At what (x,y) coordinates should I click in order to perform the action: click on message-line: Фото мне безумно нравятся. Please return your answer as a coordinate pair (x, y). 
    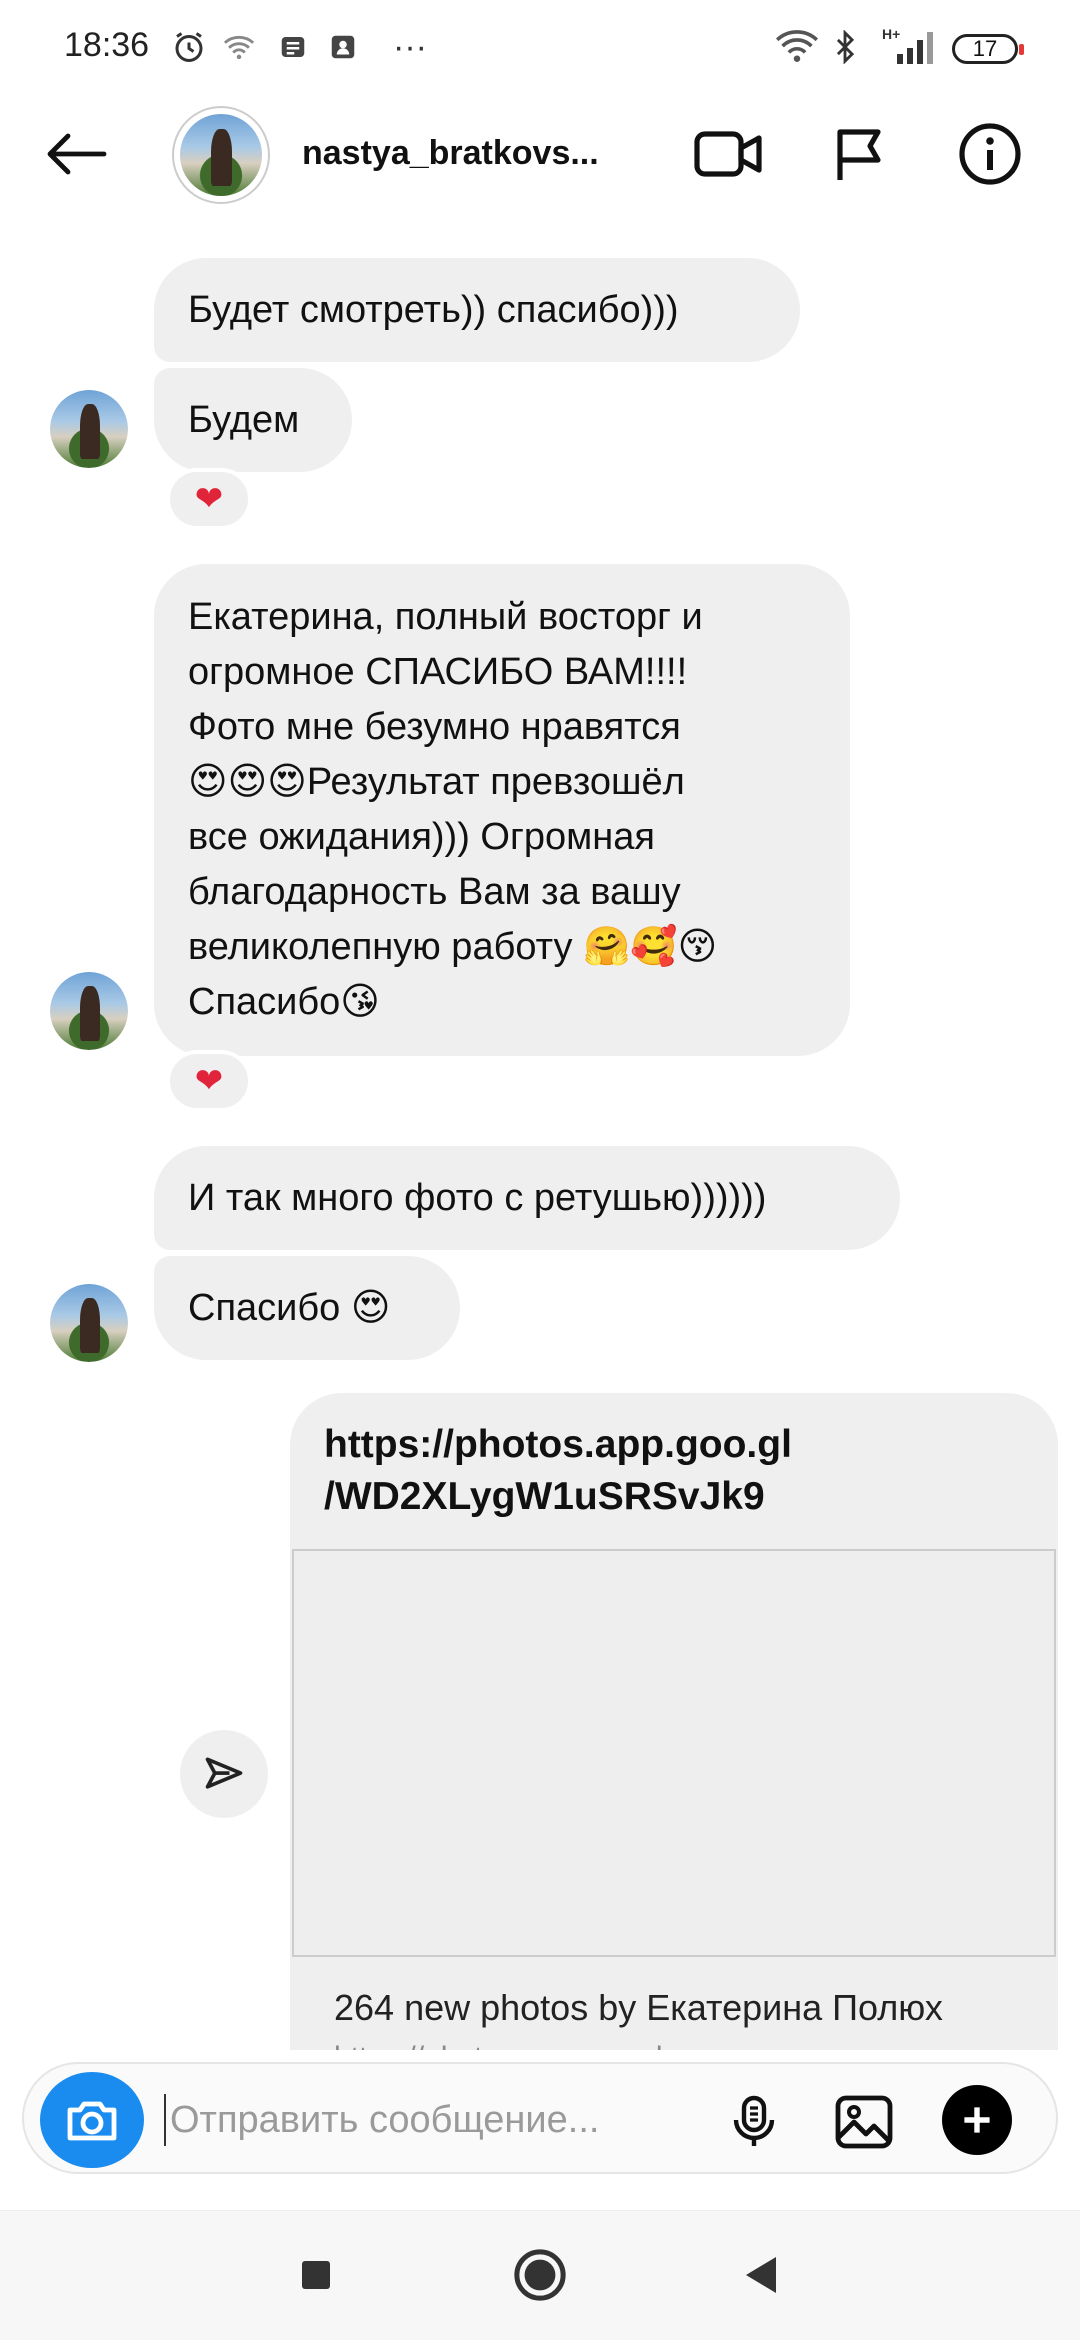
    Looking at the image, I should click on (434, 727).